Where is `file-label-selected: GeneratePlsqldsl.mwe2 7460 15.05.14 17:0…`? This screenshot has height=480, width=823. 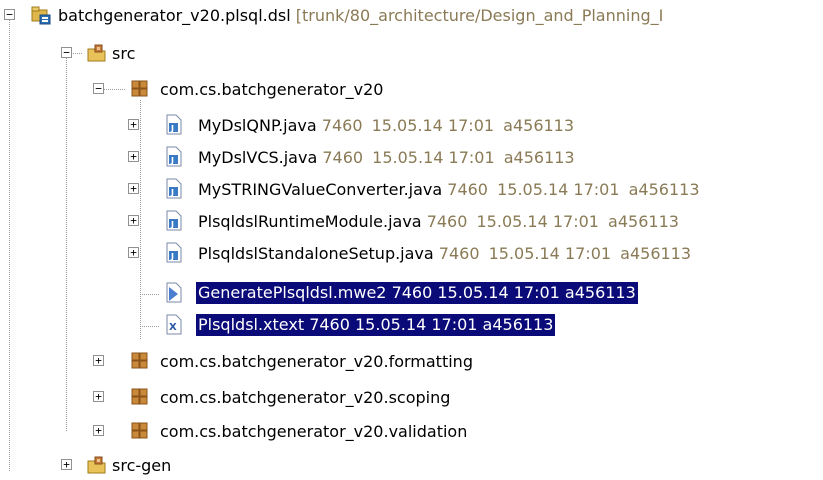 file-label-selected: GeneratePlsqldsl.mwe2 7460 15.05.14 17:0… is located at coordinates (417, 293).